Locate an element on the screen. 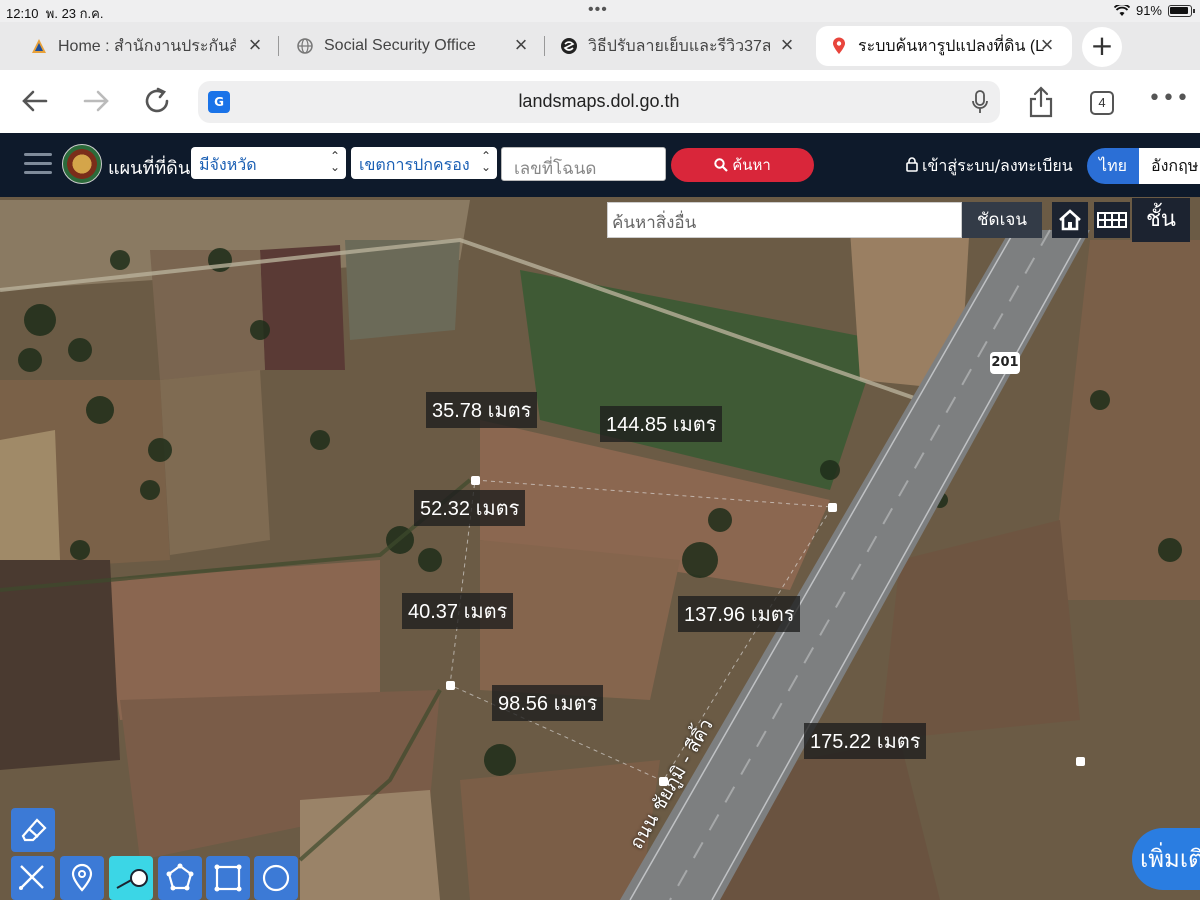  browser-toolbar: G landsmaps.dol.go.th 4 ••• is located at coordinates (600, 101).